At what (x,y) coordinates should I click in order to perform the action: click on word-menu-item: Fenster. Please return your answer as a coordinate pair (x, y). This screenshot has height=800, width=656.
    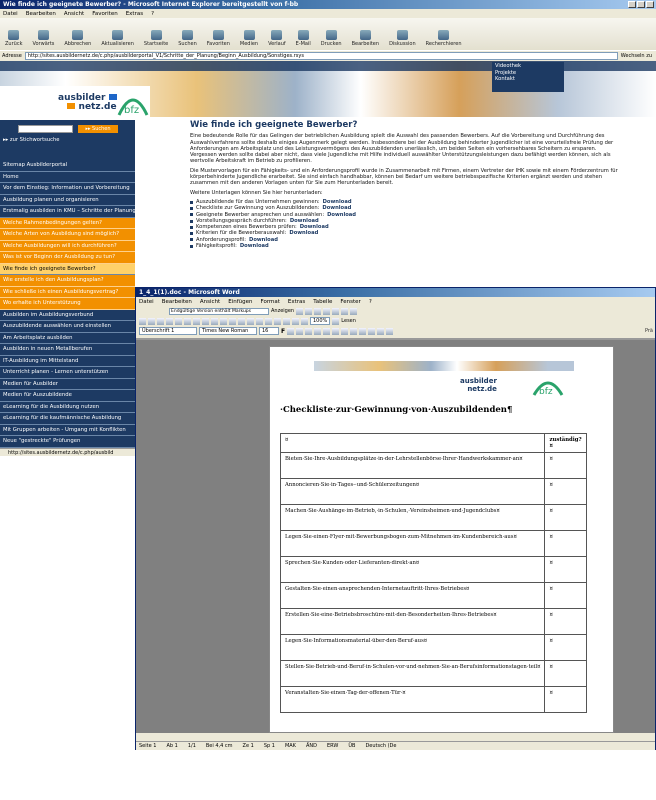
    Looking at the image, I should click on (350, 302).